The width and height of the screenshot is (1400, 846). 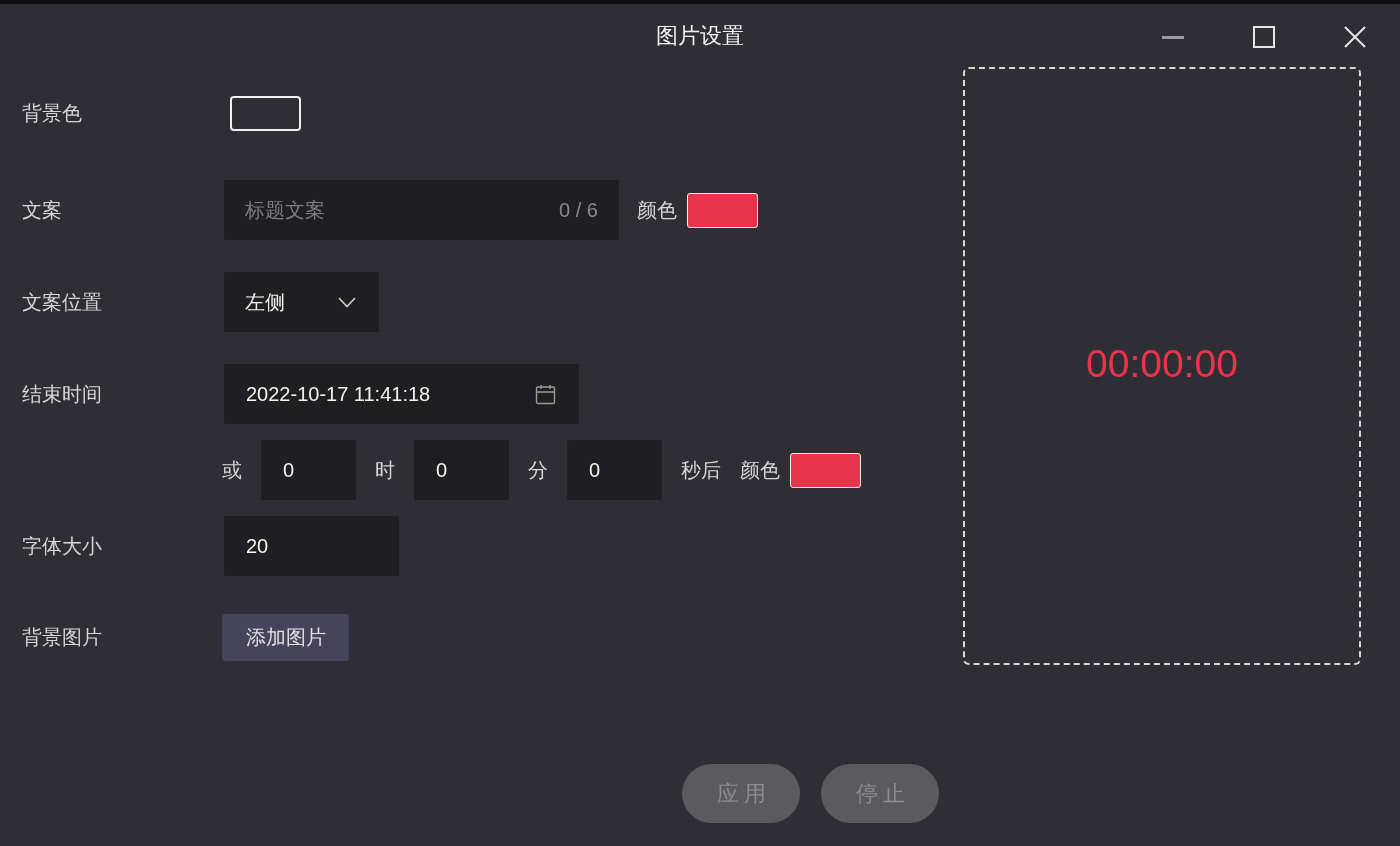 What do you see at coordinates (311, 546) in the screenshot?
I see `number-input-field: 20` at bounding box center [311, 546].